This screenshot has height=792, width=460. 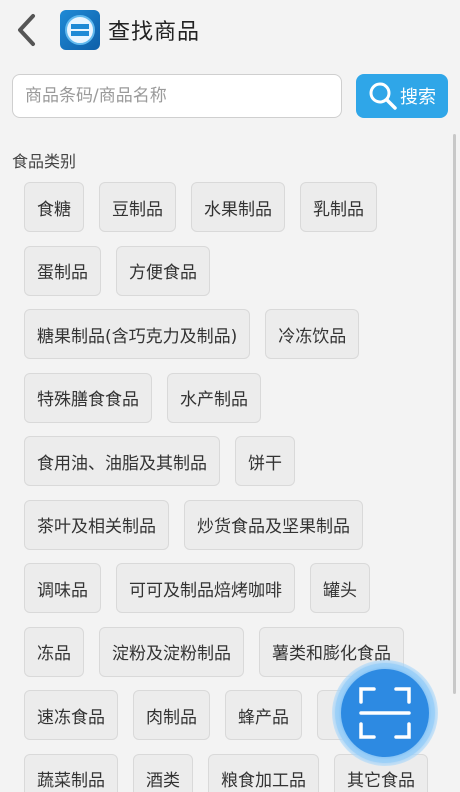 What do you see at coordinates (312, 334) in the screenshot?
I see `category-tag: 冷冻饮品` at bounding box center [312, 334].